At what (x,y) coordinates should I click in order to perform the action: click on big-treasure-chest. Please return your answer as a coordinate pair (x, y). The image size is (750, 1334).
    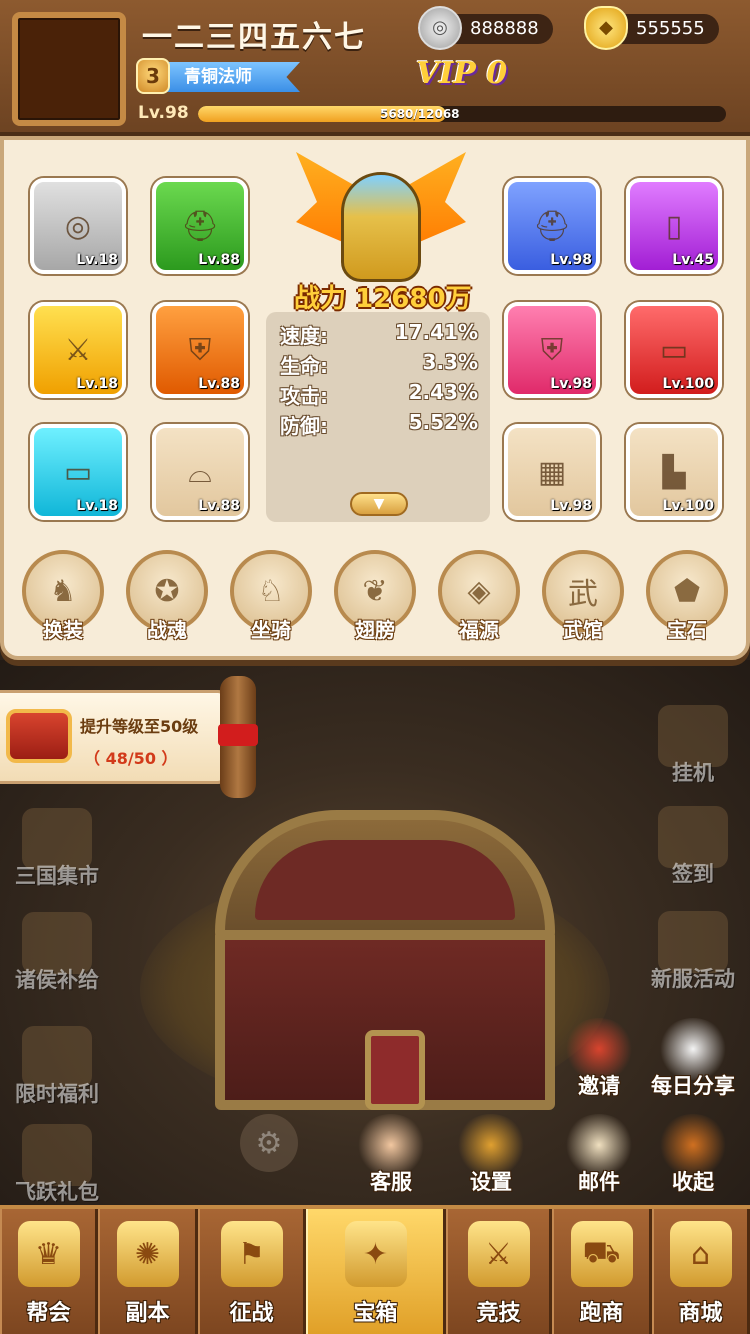
    Looking at the image, I should click on (385, 960).